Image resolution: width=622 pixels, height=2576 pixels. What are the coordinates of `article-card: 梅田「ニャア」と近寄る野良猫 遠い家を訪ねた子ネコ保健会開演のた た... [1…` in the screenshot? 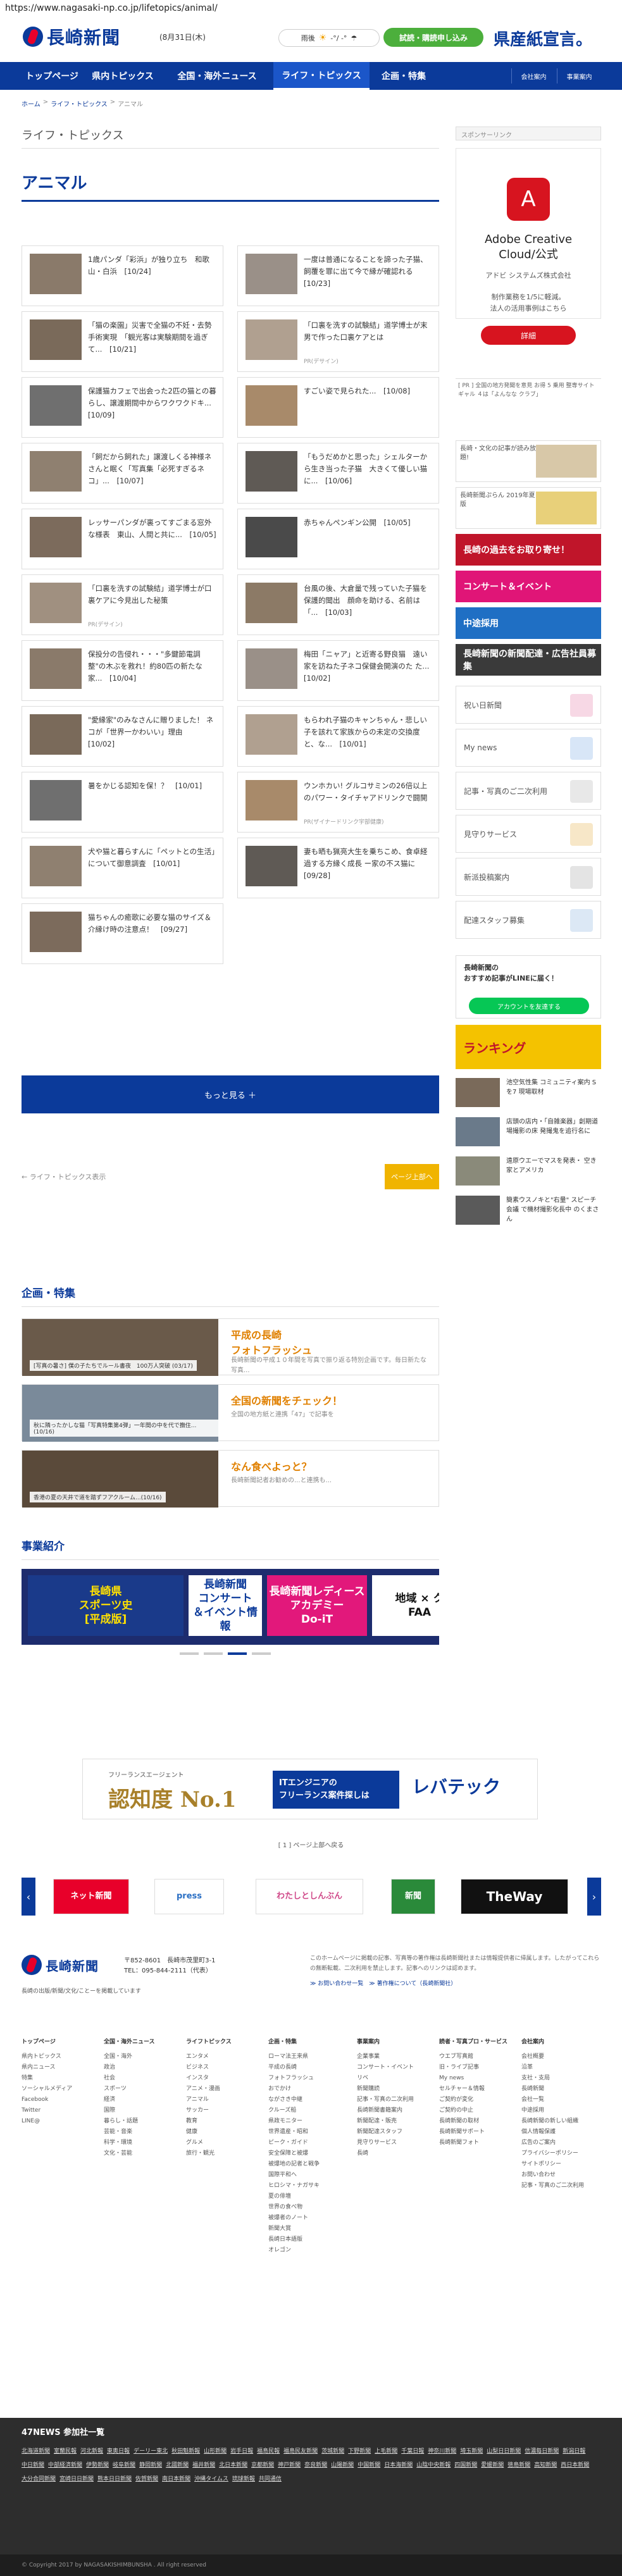 It's located at (338, 671).